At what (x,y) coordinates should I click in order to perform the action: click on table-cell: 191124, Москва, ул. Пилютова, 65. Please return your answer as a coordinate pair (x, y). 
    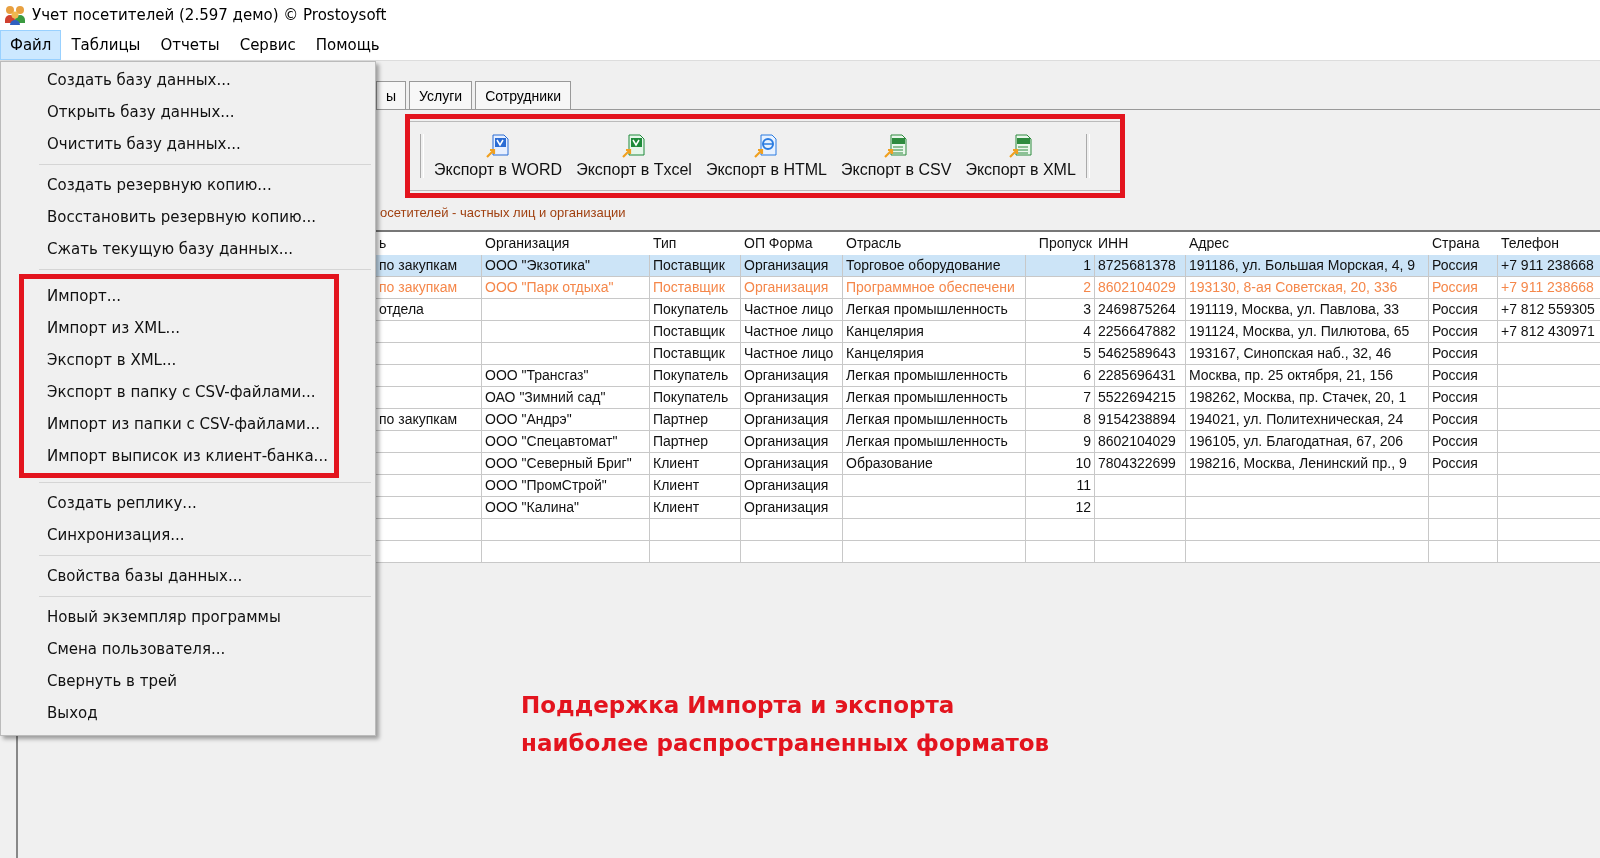
    Looking at the image, I should click on (1307, 332).